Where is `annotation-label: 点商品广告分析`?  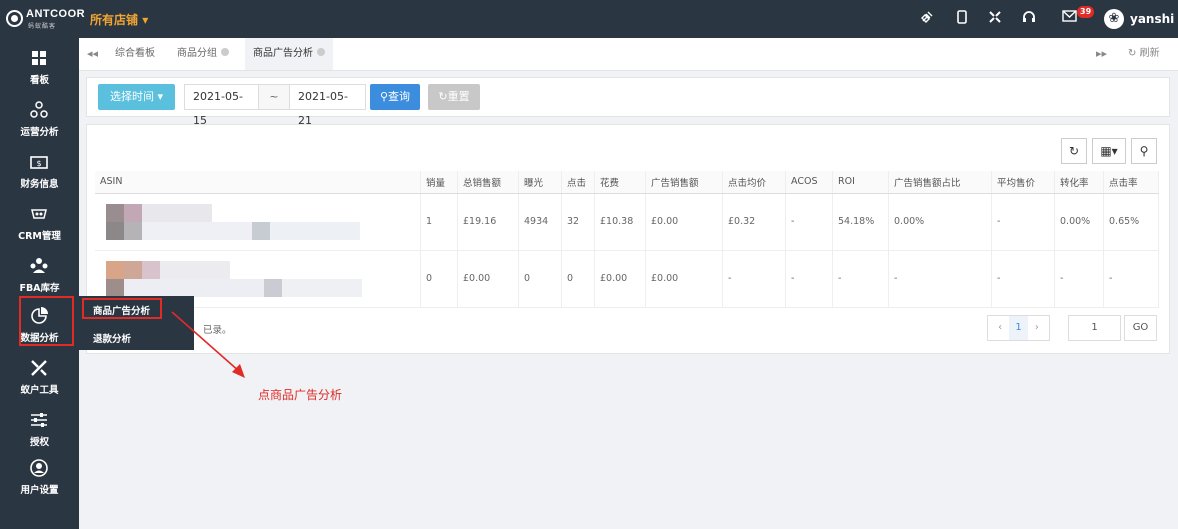
annotation-label: 点商品广告分析 is located at coordinates (300, 395).